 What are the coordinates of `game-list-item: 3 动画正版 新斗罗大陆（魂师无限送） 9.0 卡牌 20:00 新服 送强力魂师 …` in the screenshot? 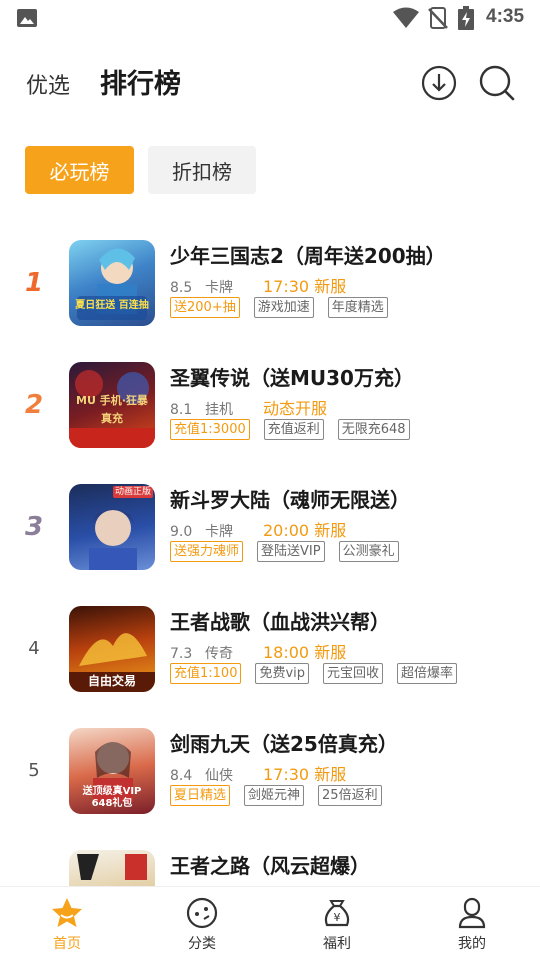 It's located at (270, 534).